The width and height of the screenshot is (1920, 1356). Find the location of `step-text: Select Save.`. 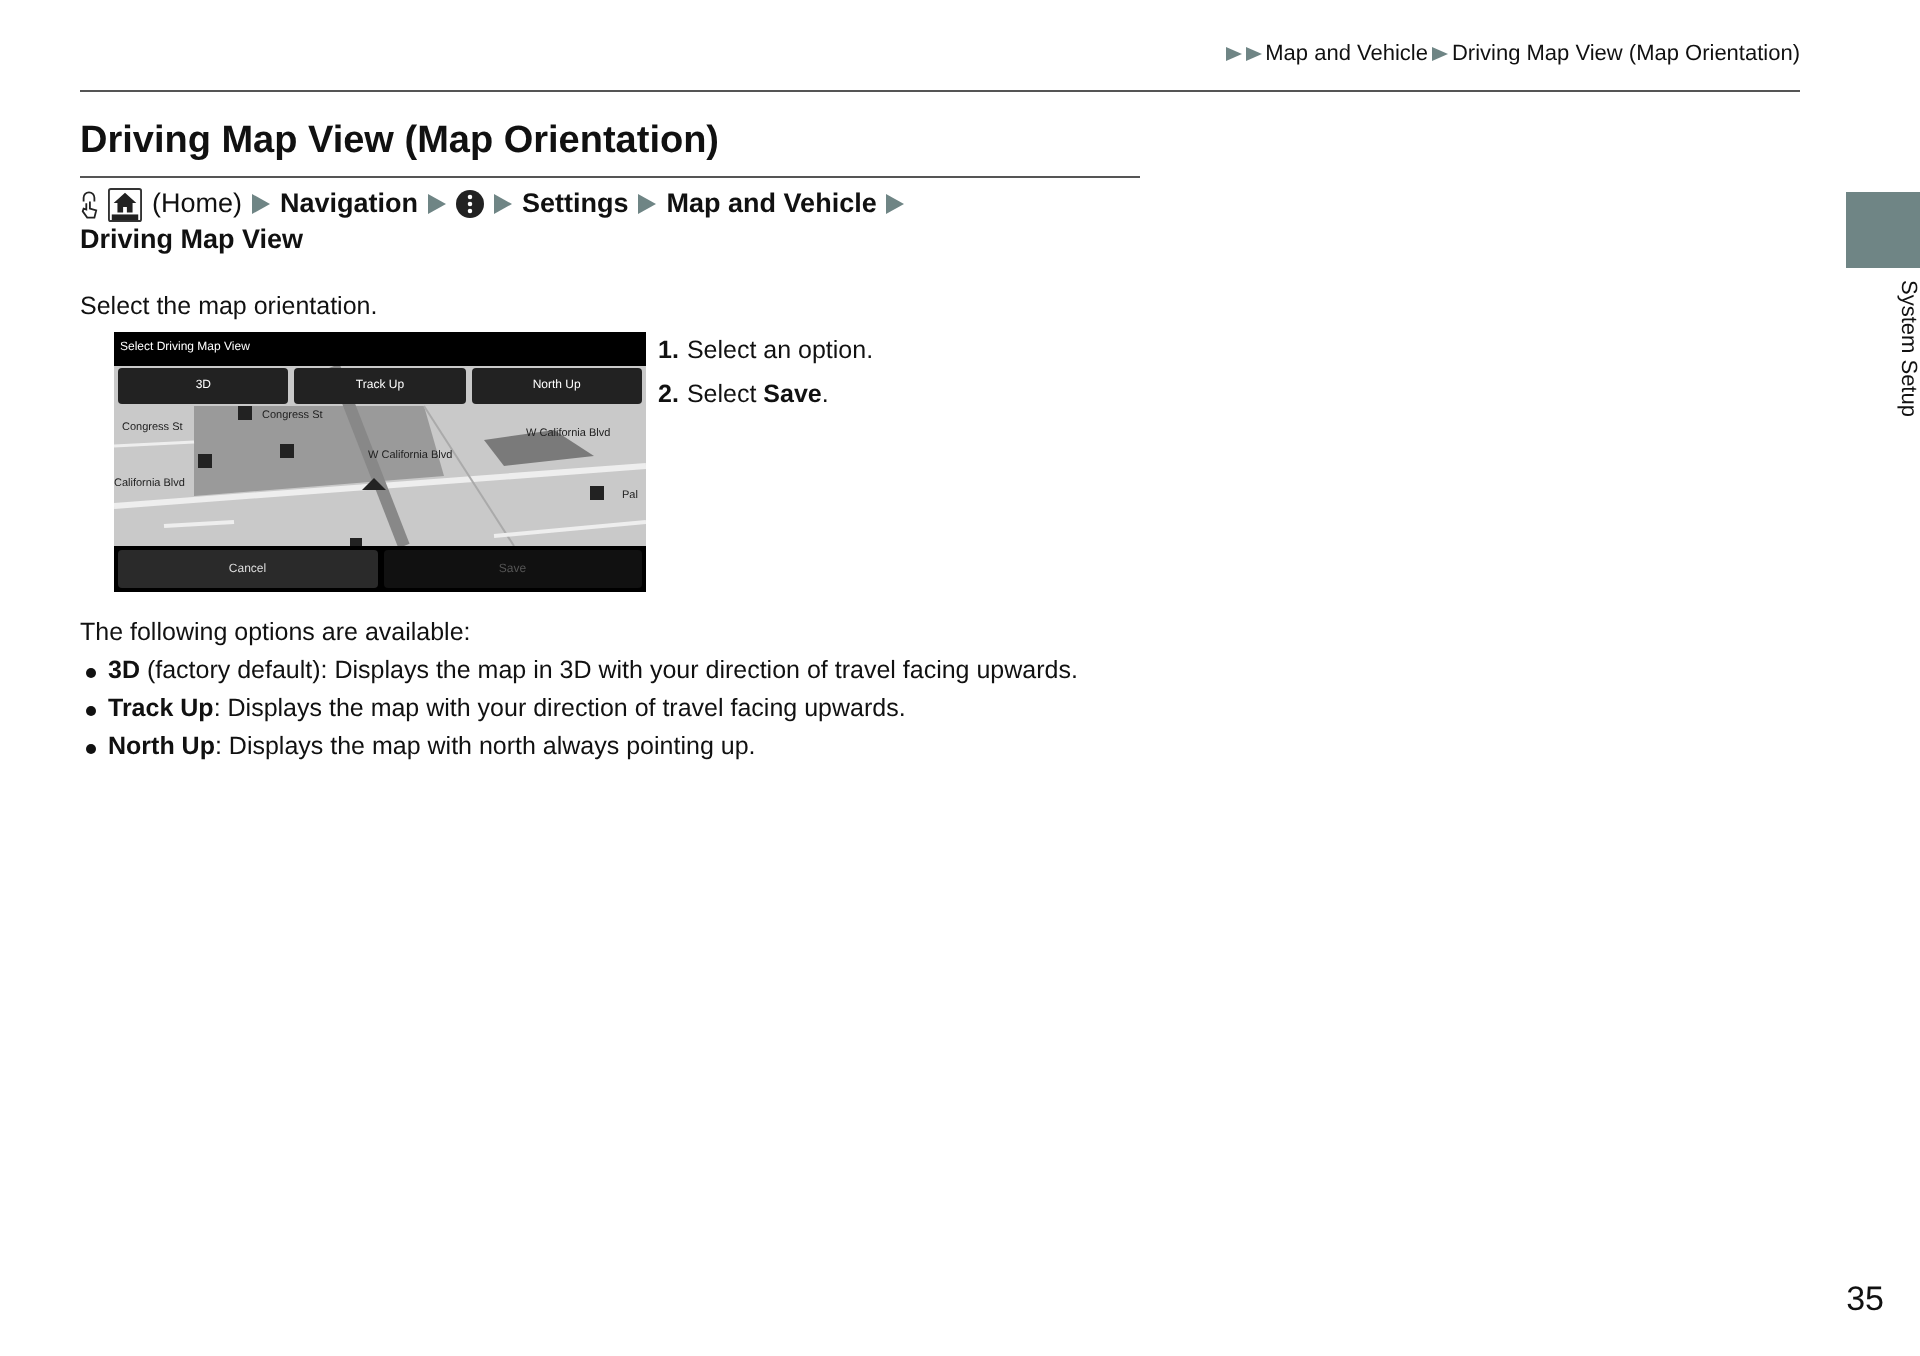

step-text: Select Save. is located at coordinates (757, 394).